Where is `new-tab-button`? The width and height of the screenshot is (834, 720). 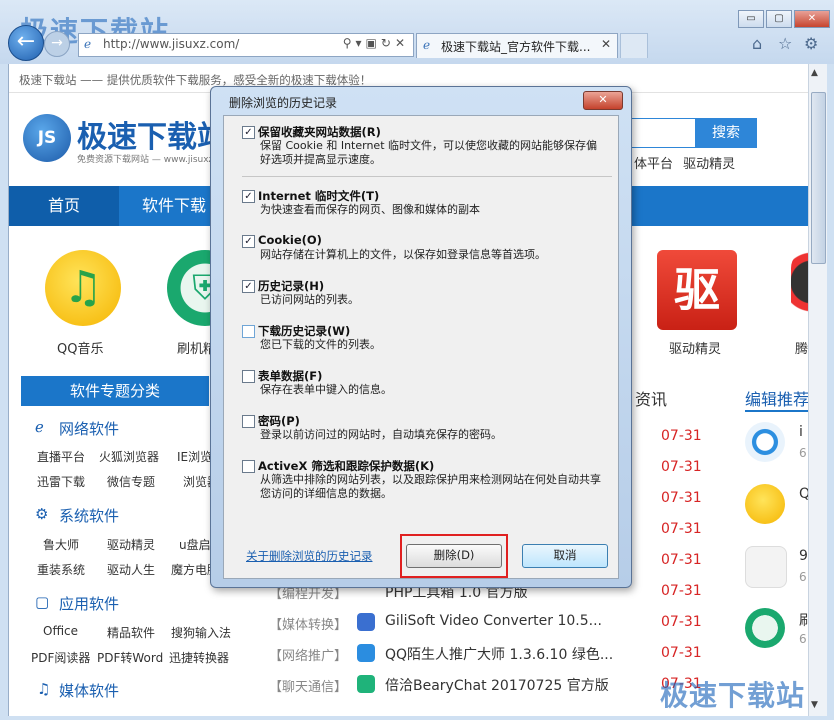
new-tab-button is located at coordinates (634, 45).